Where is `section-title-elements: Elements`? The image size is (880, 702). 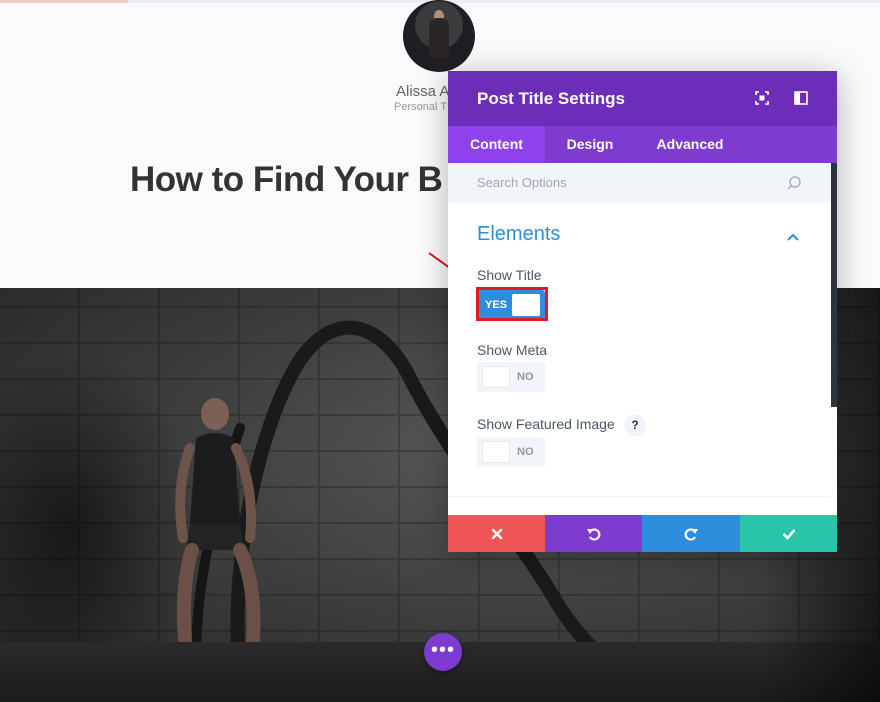
section-title-elements: Elements is located at coordinates (518, 234).